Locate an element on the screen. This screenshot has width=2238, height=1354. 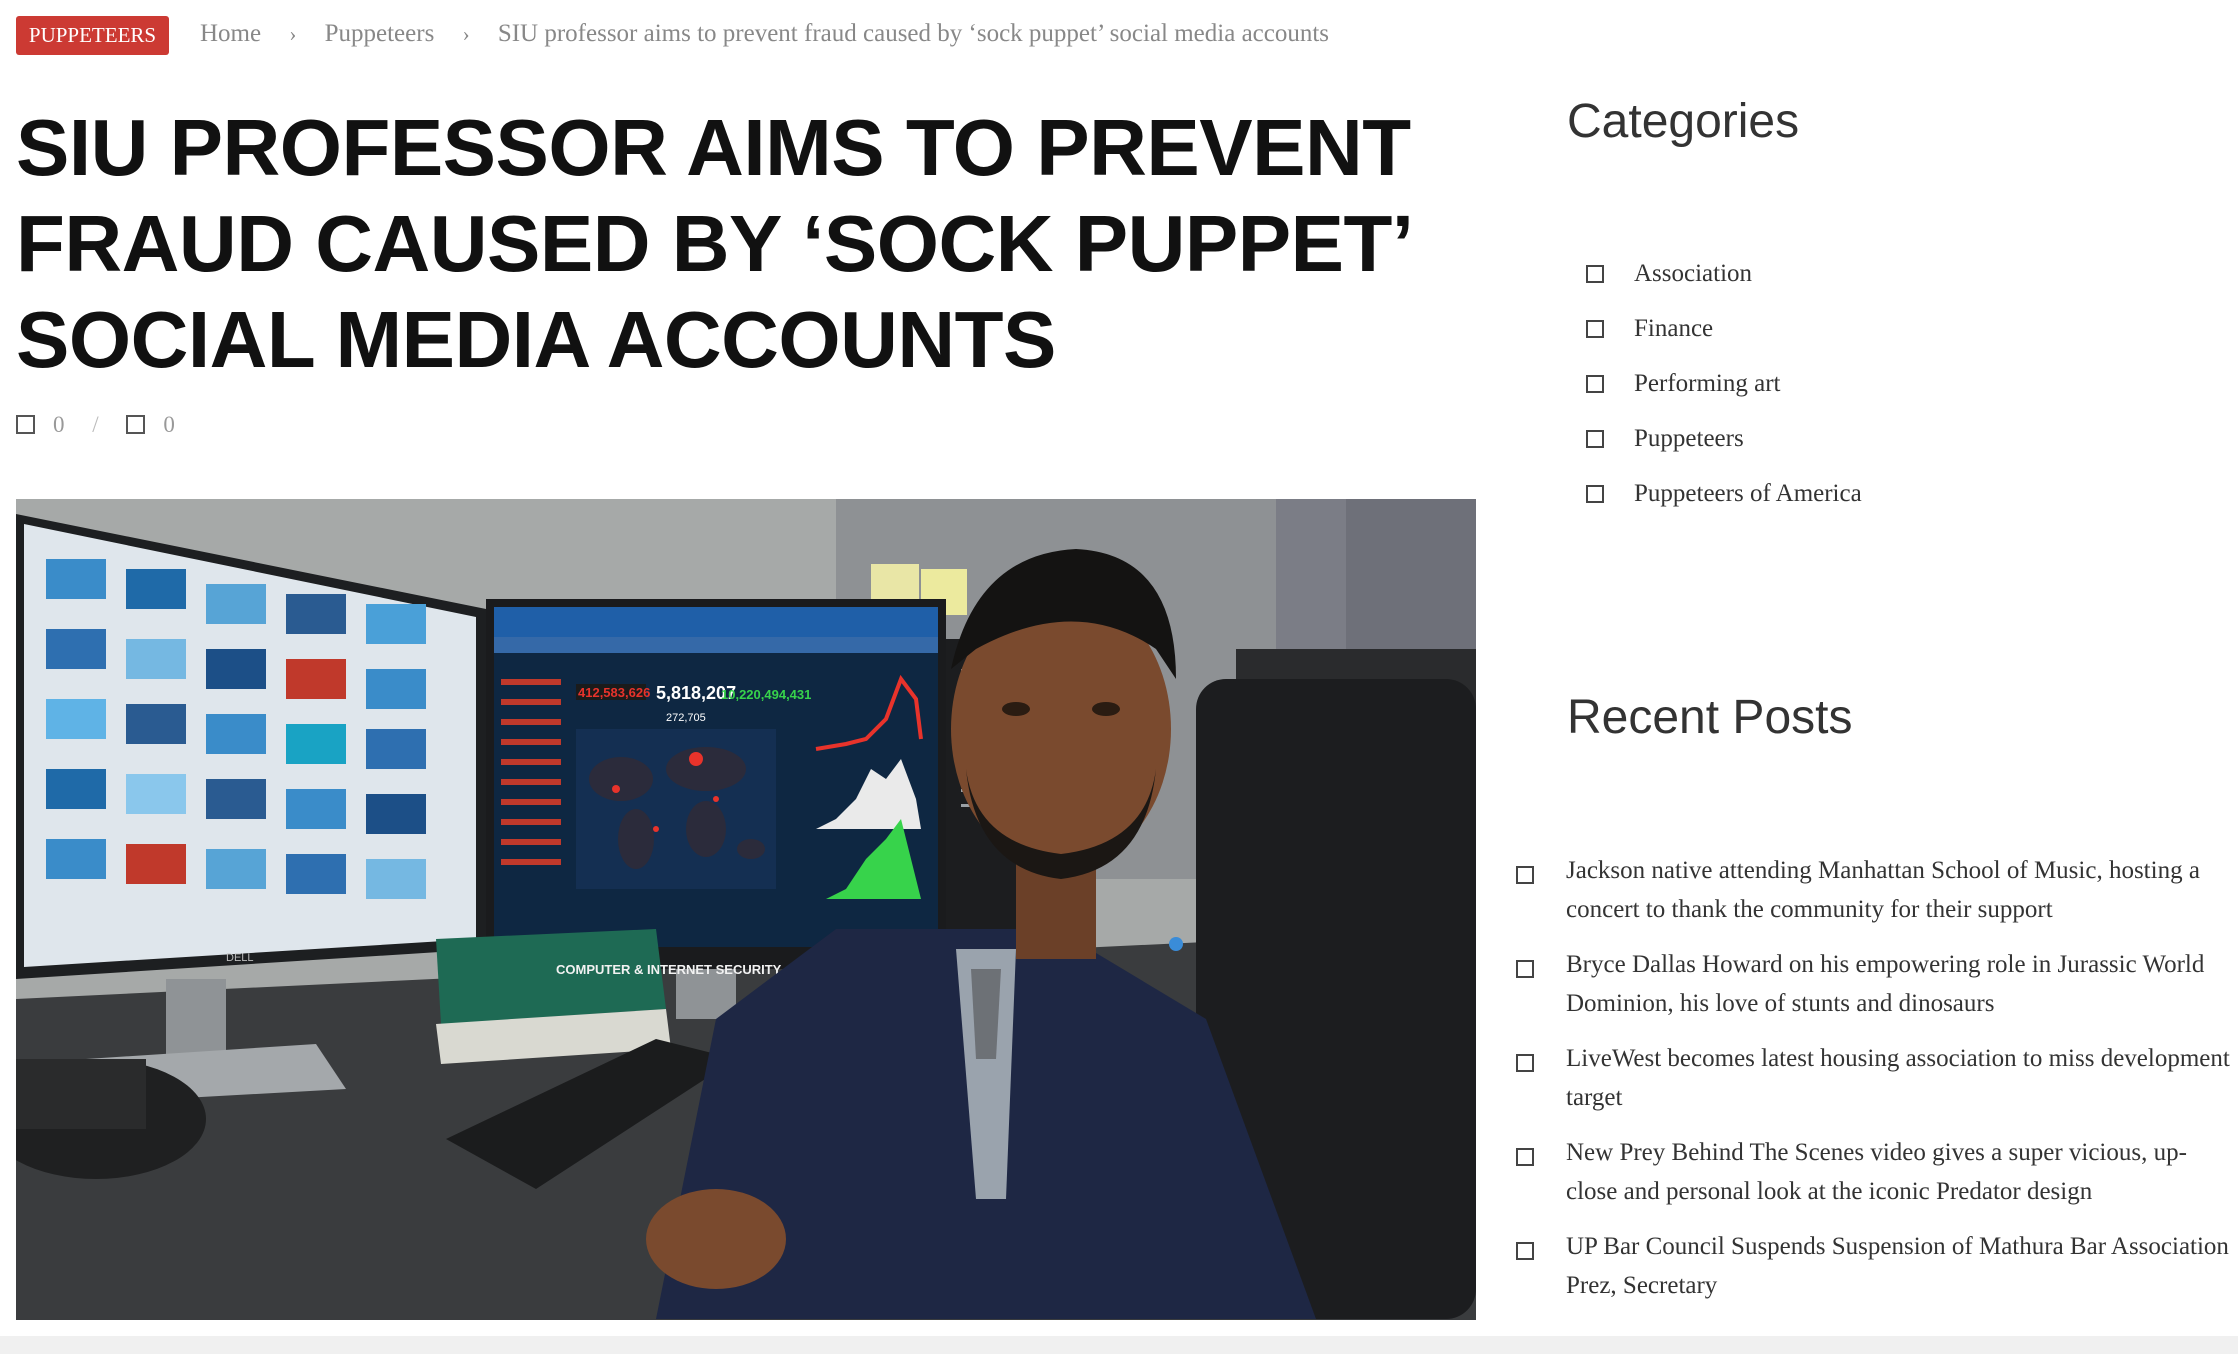
category-item: Puppeteers of America is located at coordinates (1724, 501).